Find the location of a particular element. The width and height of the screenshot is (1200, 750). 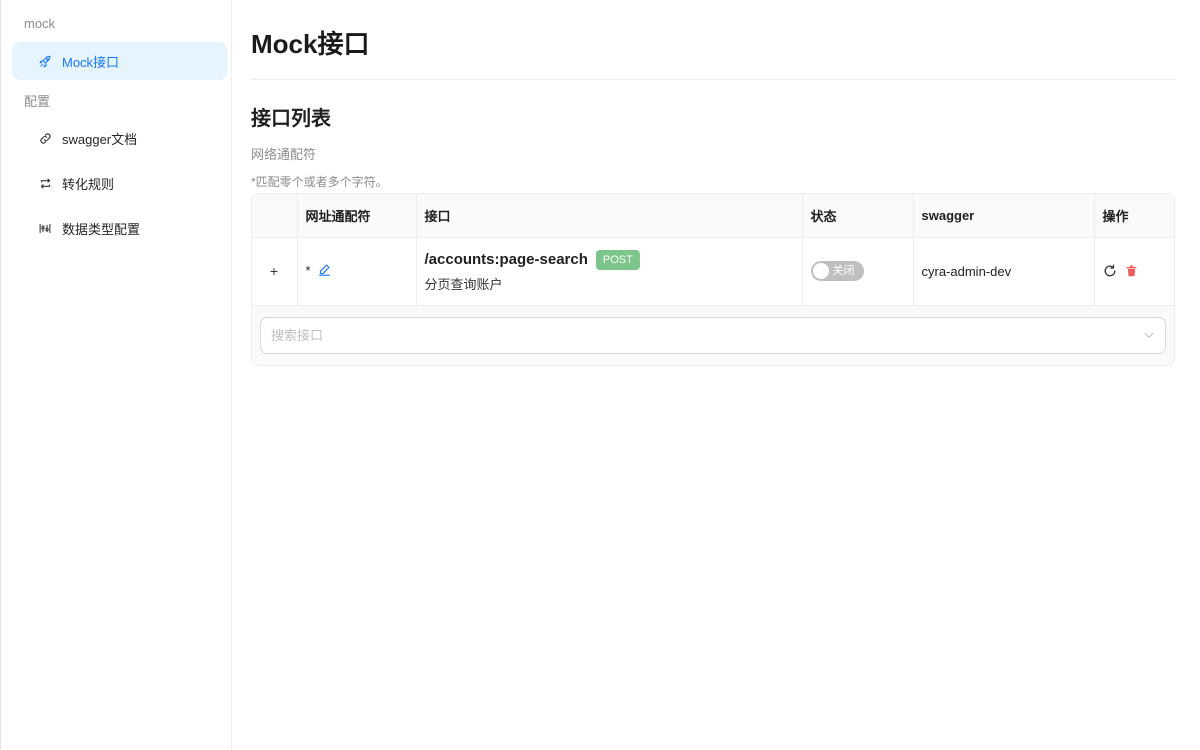

method-badge: POST is located at coordinates (617, 259).